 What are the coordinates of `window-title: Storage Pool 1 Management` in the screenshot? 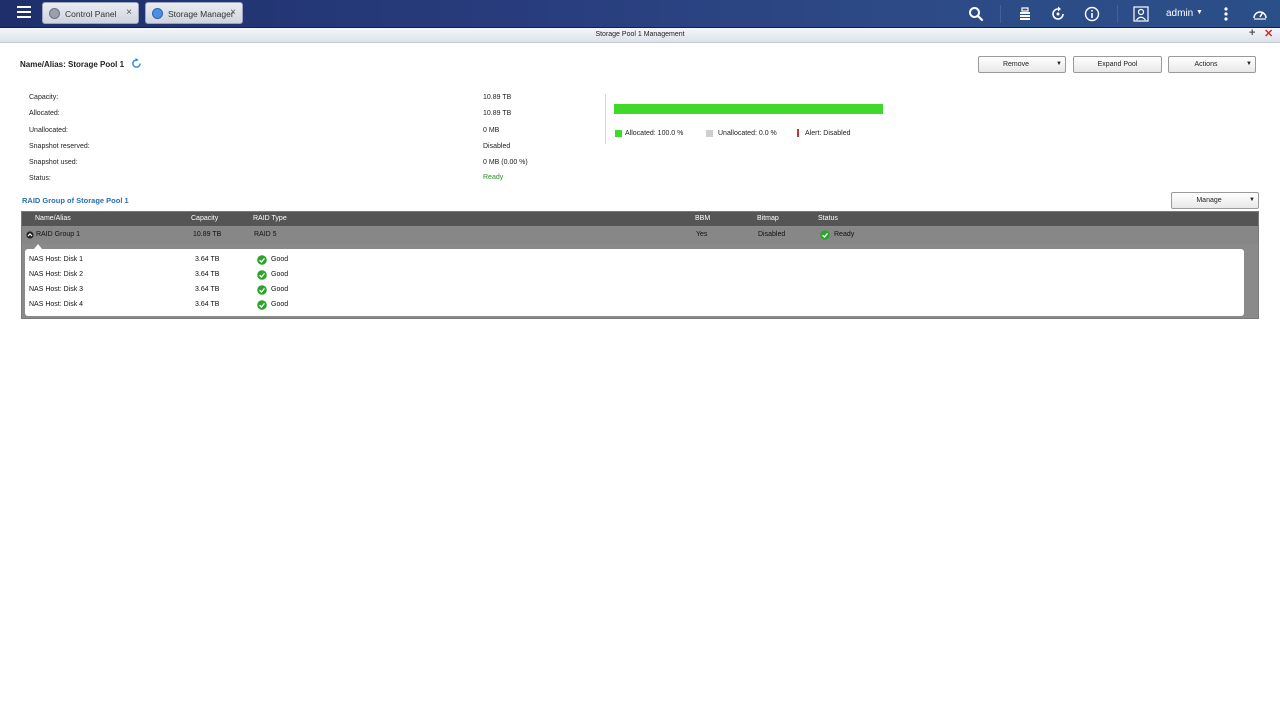 It's located at (640, 34).